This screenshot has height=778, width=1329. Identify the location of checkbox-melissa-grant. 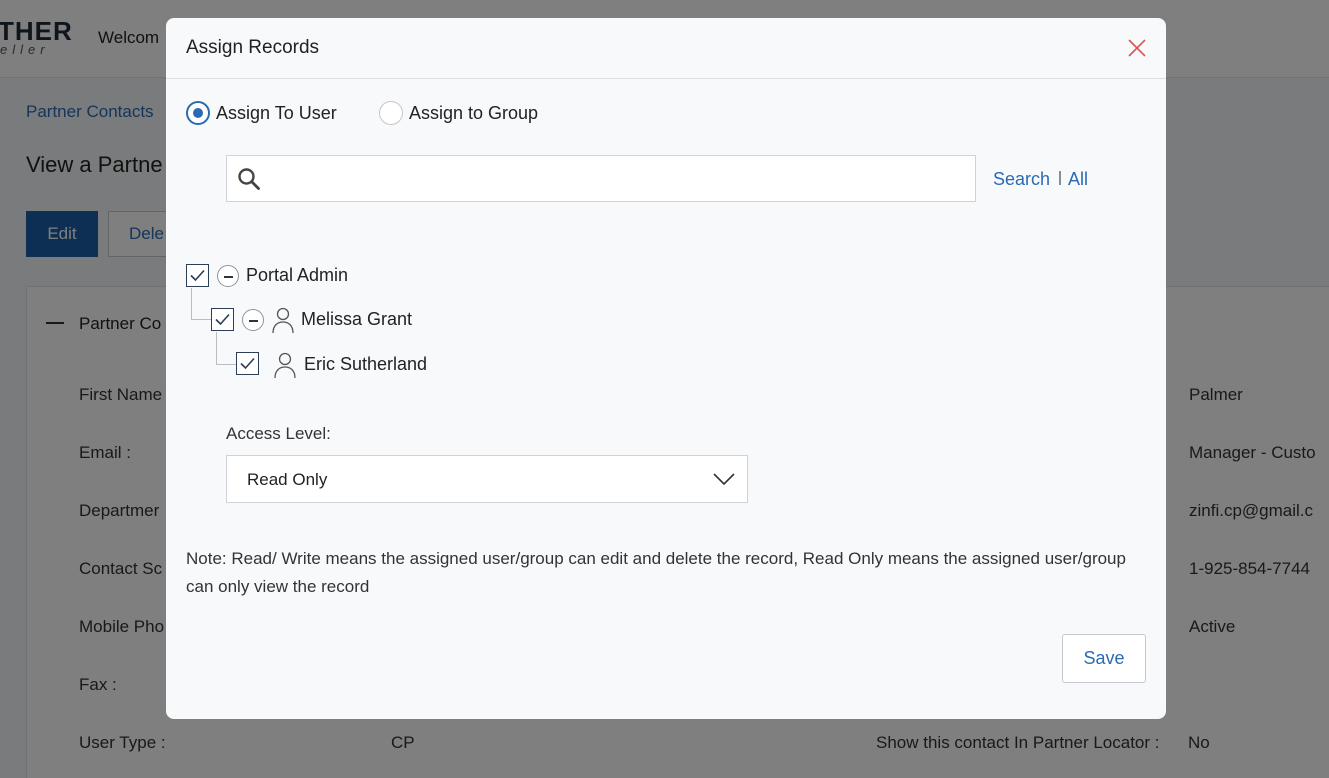
(222, 319).